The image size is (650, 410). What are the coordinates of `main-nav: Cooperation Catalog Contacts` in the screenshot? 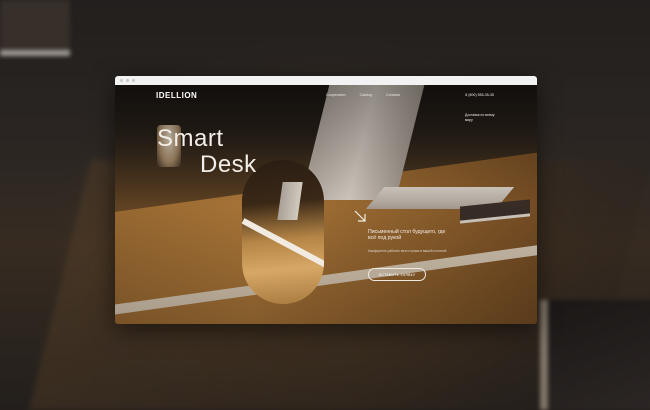 It's located at (363, 95).